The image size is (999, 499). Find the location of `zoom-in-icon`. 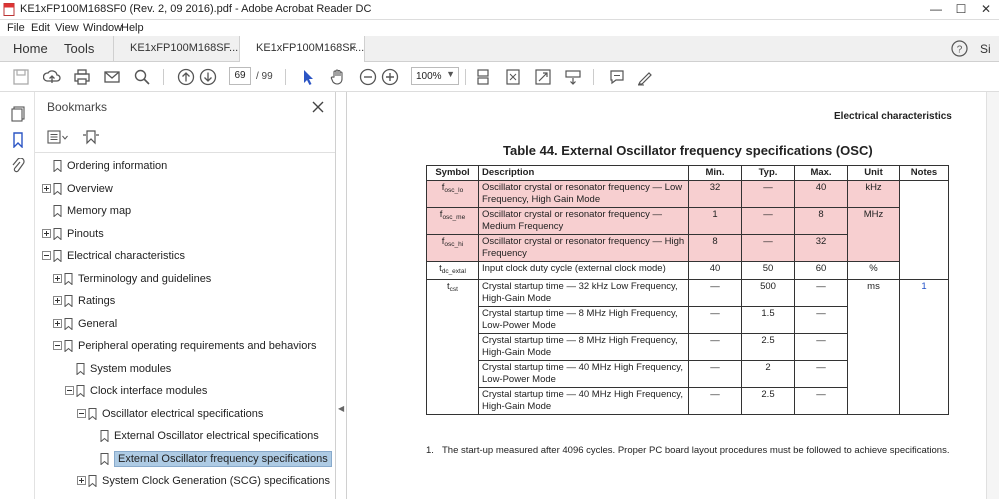

zoom-in-icon is located at coordinates (390, 77).